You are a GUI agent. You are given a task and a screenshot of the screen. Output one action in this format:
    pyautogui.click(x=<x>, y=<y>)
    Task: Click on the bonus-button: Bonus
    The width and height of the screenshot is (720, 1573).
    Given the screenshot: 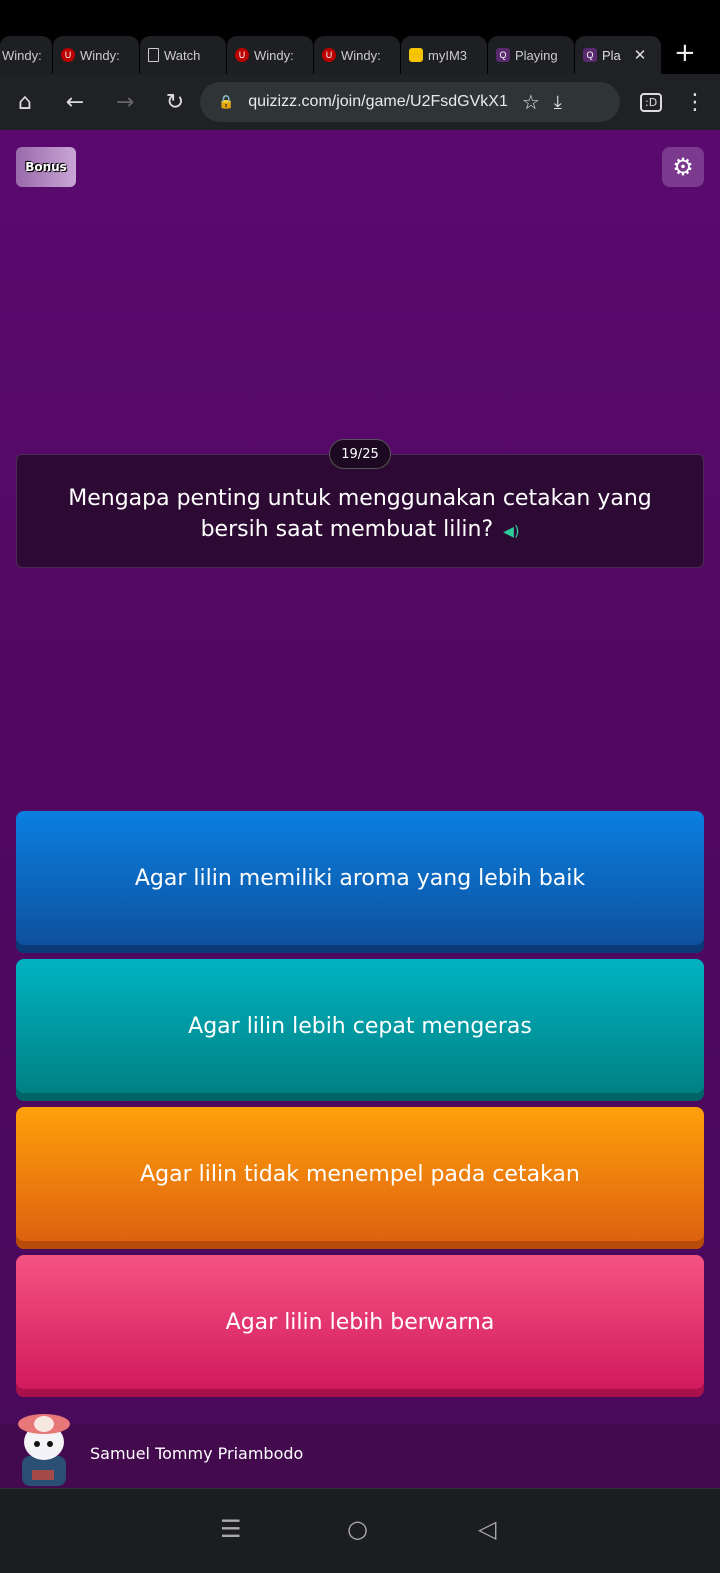 What is the action you would take?
    pyautogui.click(x=46, y=167)
    